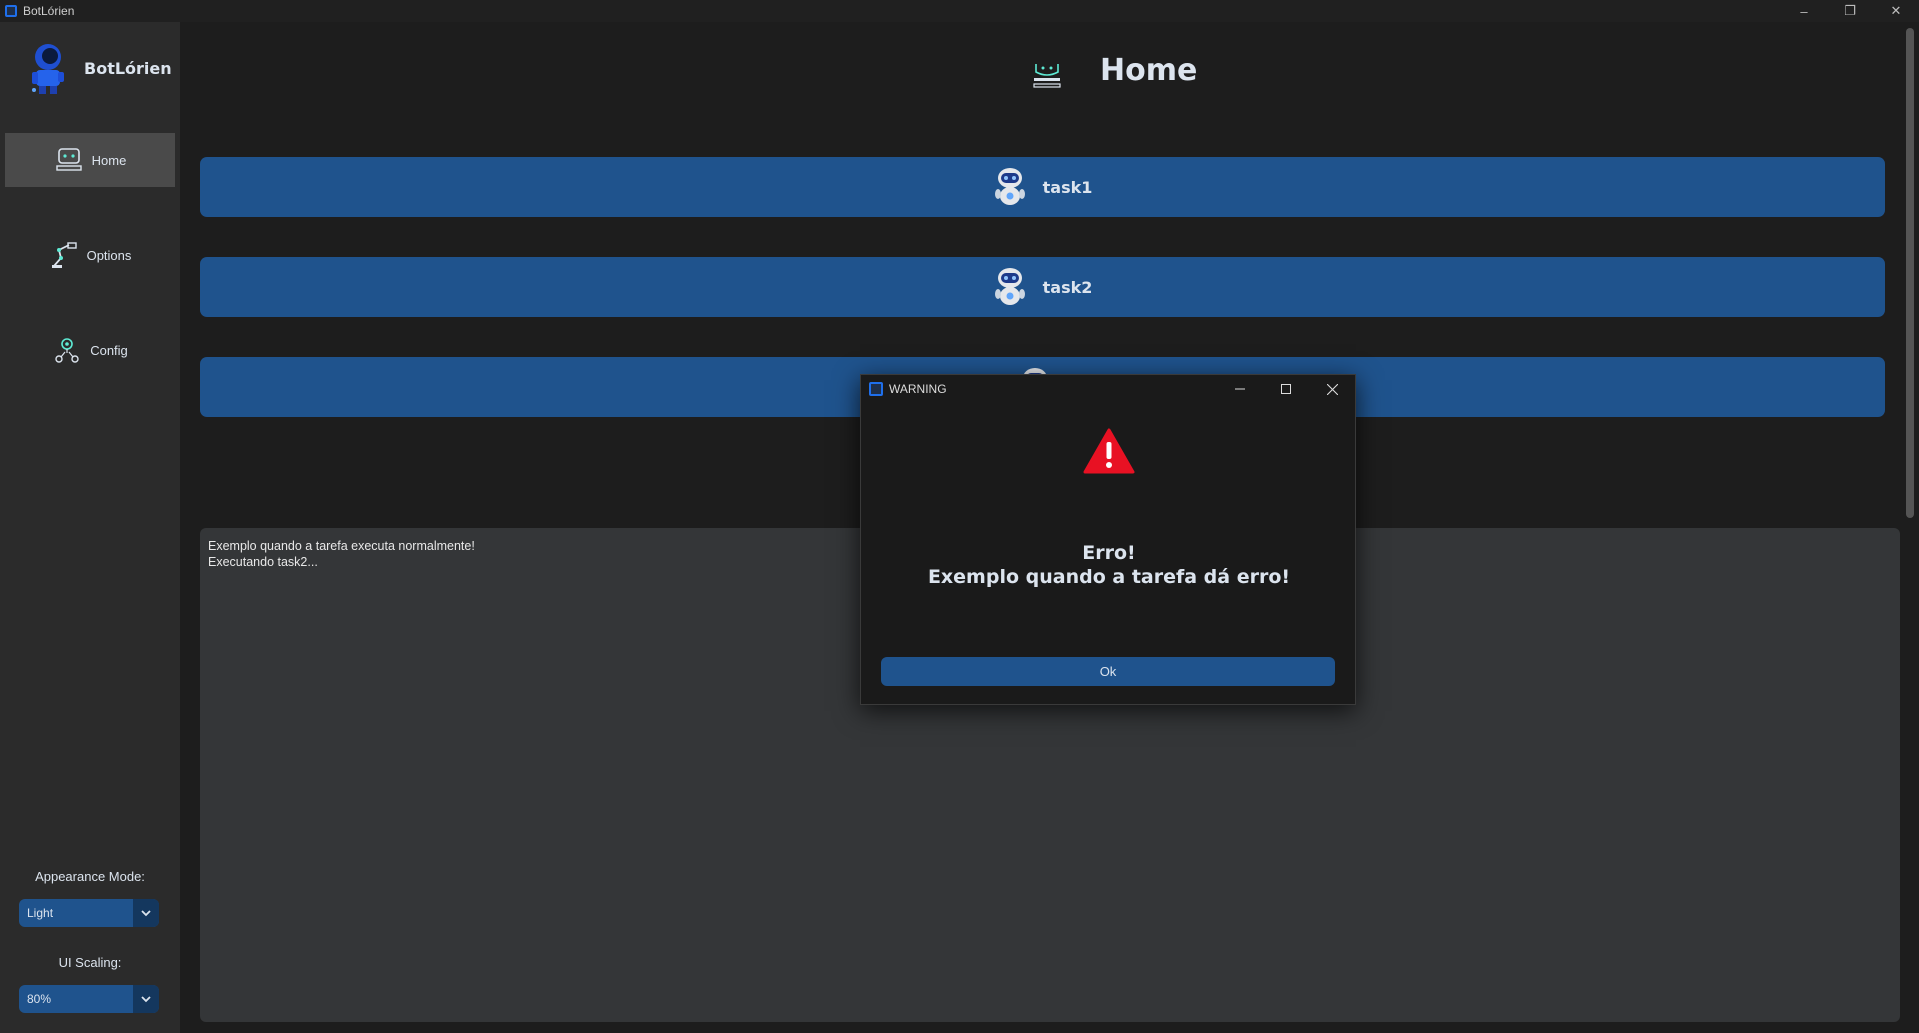 The width and height of the screenshot is (1919, 1033). I want to click on gear-network-icon, so click(67, 350).